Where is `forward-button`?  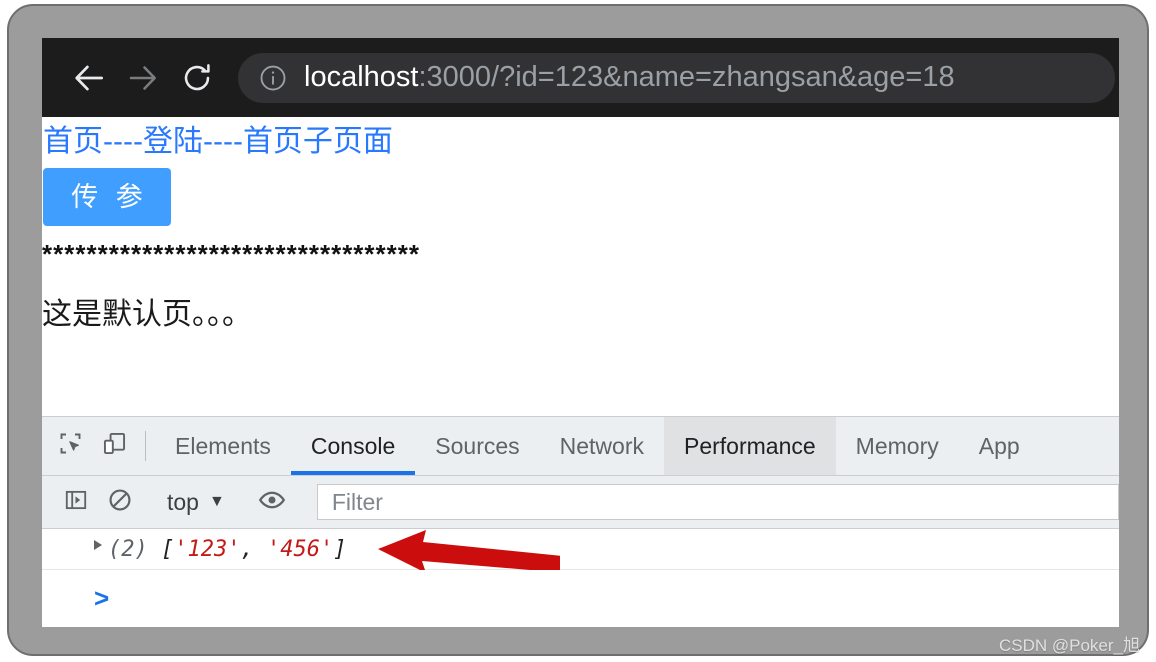
forward-button is located at coordinates (143, 78).